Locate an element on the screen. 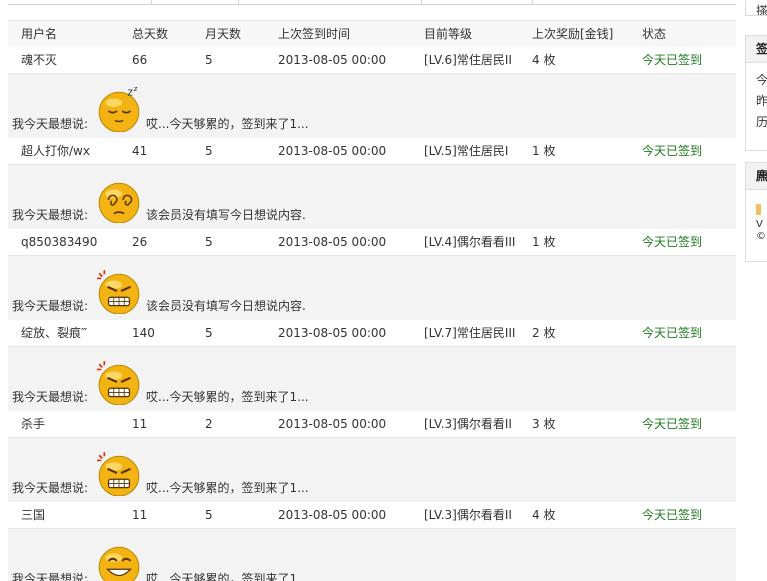 This screenshot has height=581, width=767. member-level: [LV.5]常住居民I is located at coordinates (466, 151).